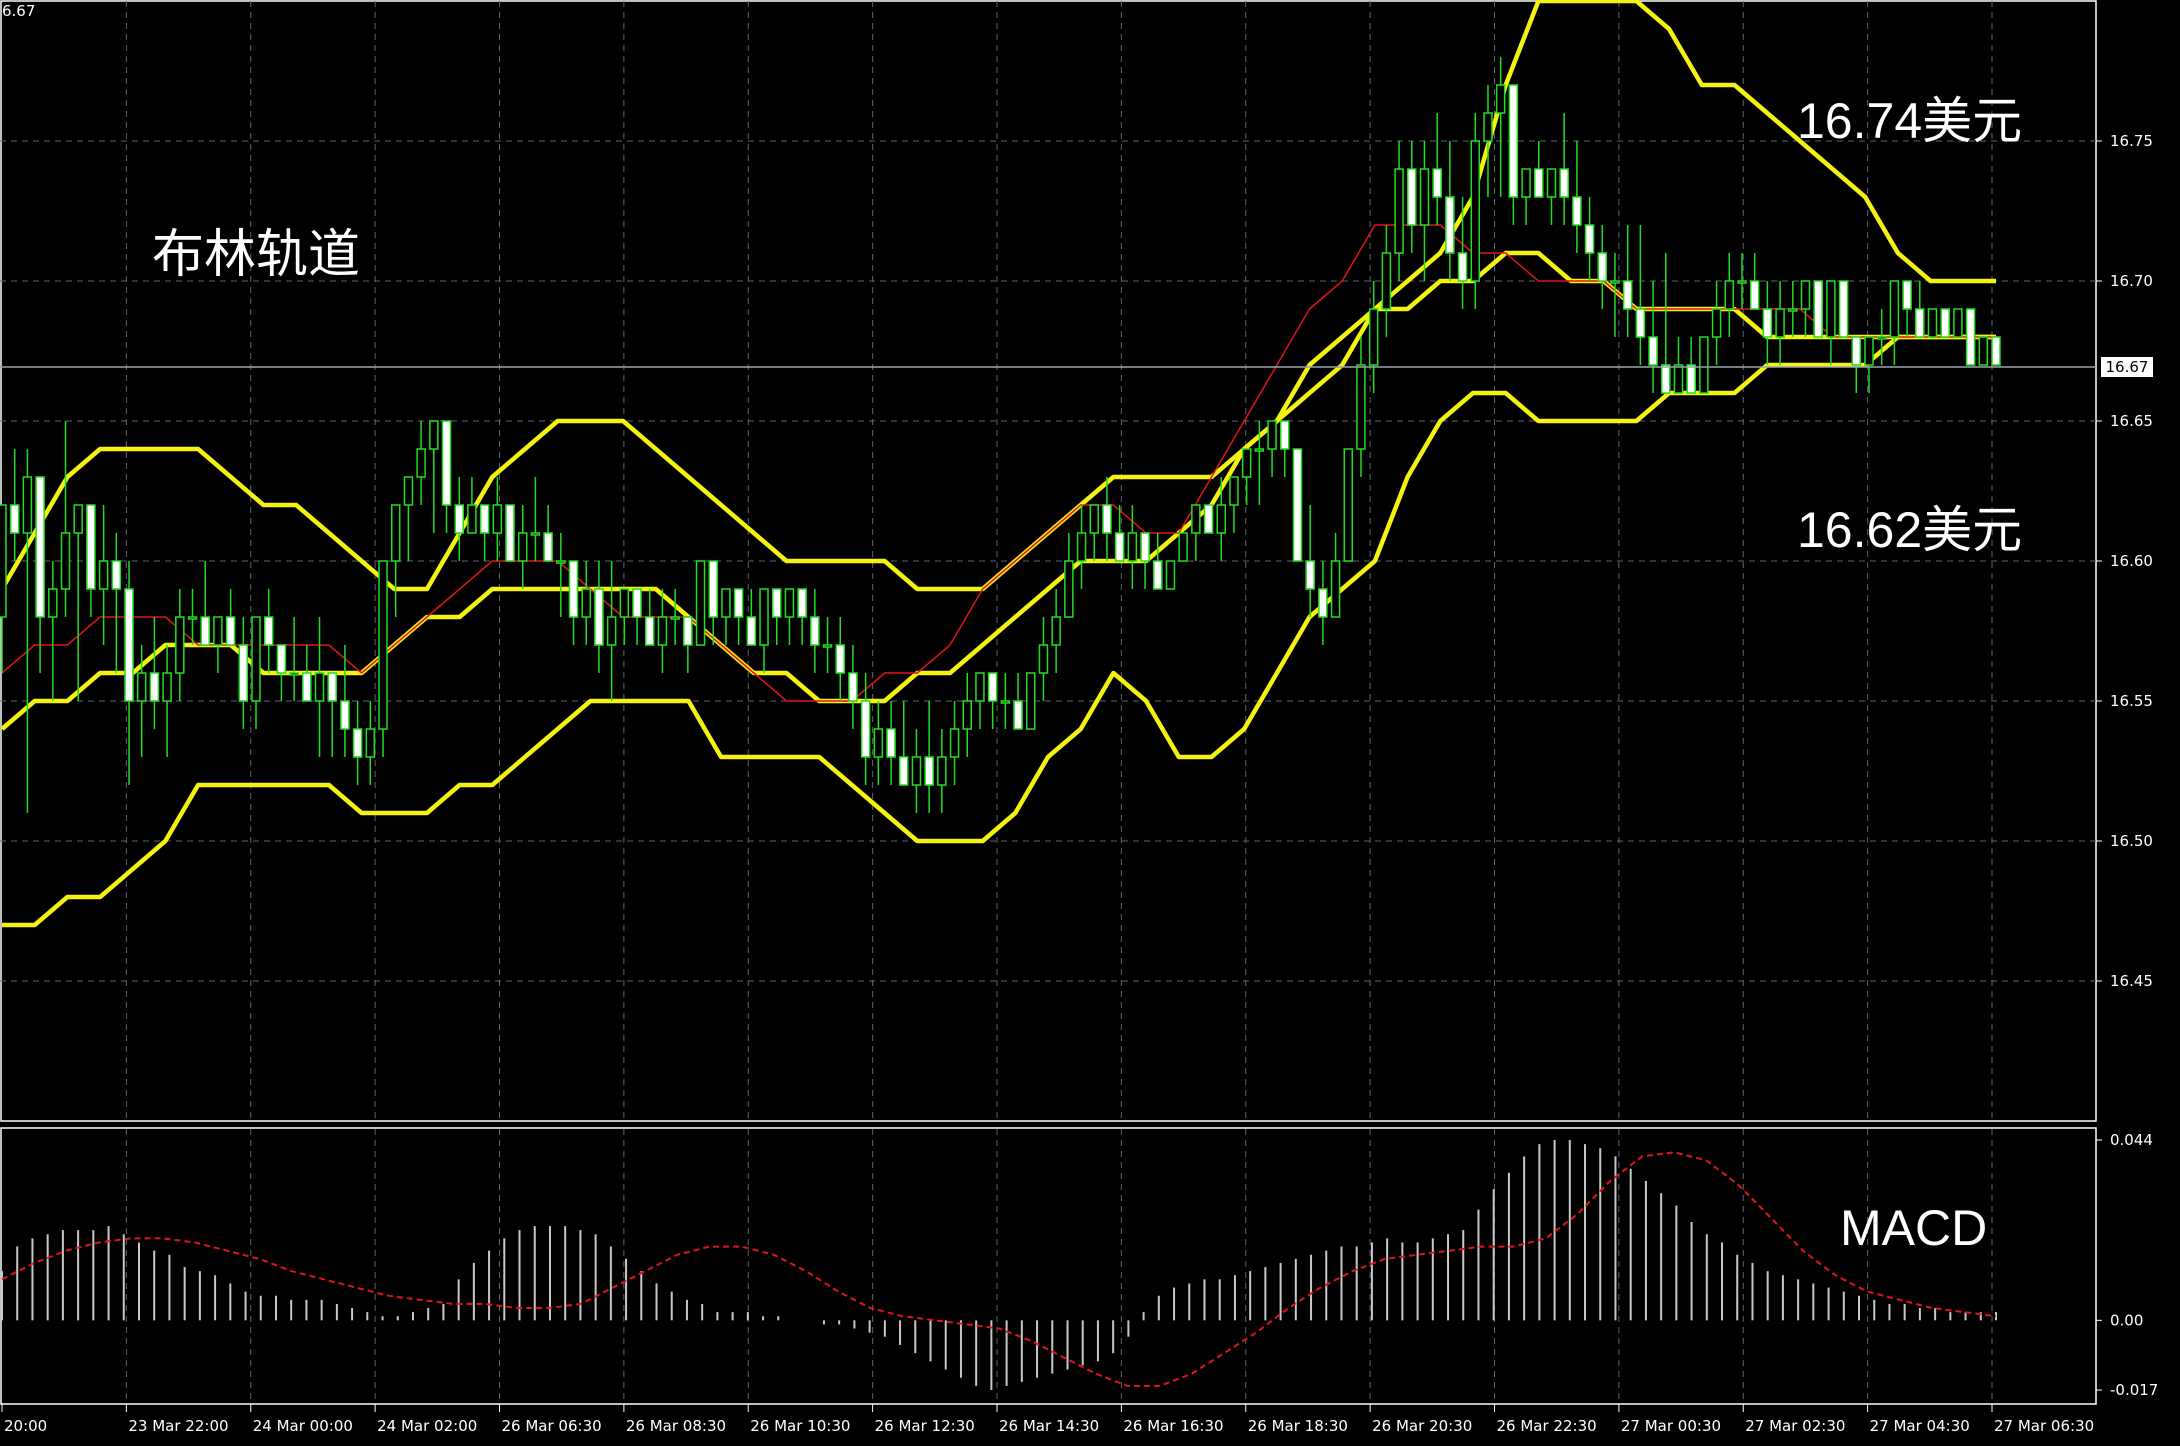 The width and height of the screenshot is (2180, 1446). What do you see at coordinates (800, 1426) in the screenshot?
I see `time-axis-label: 26 Mar 10:30` at bounding box center [800, 1426].